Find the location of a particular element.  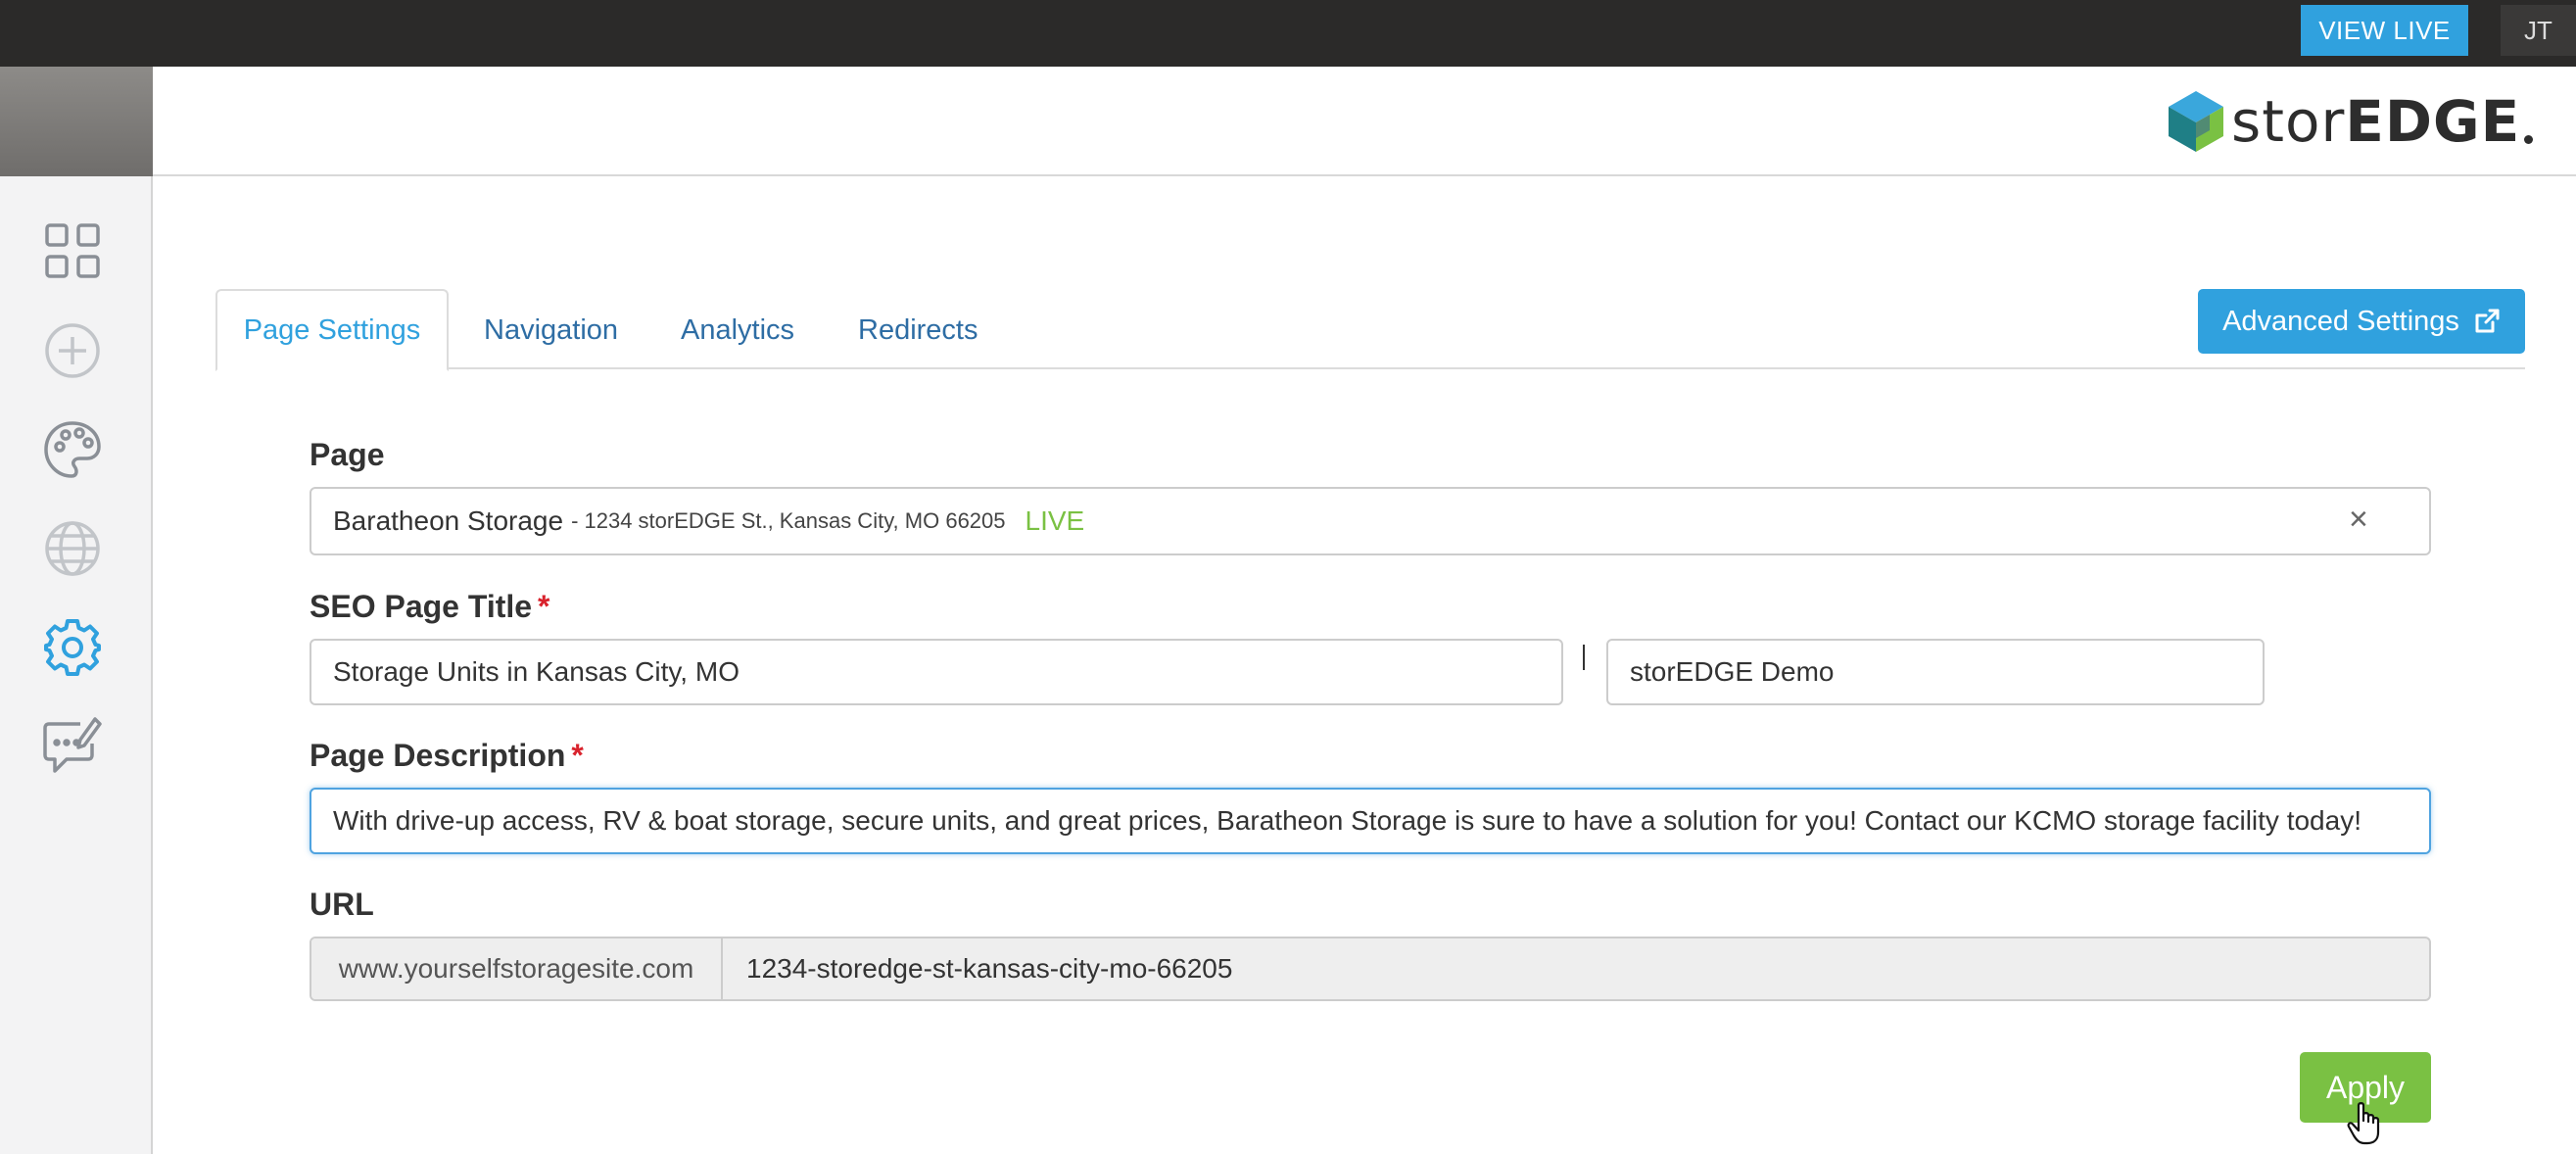

palette-icon is located at coordinates (73, 450).